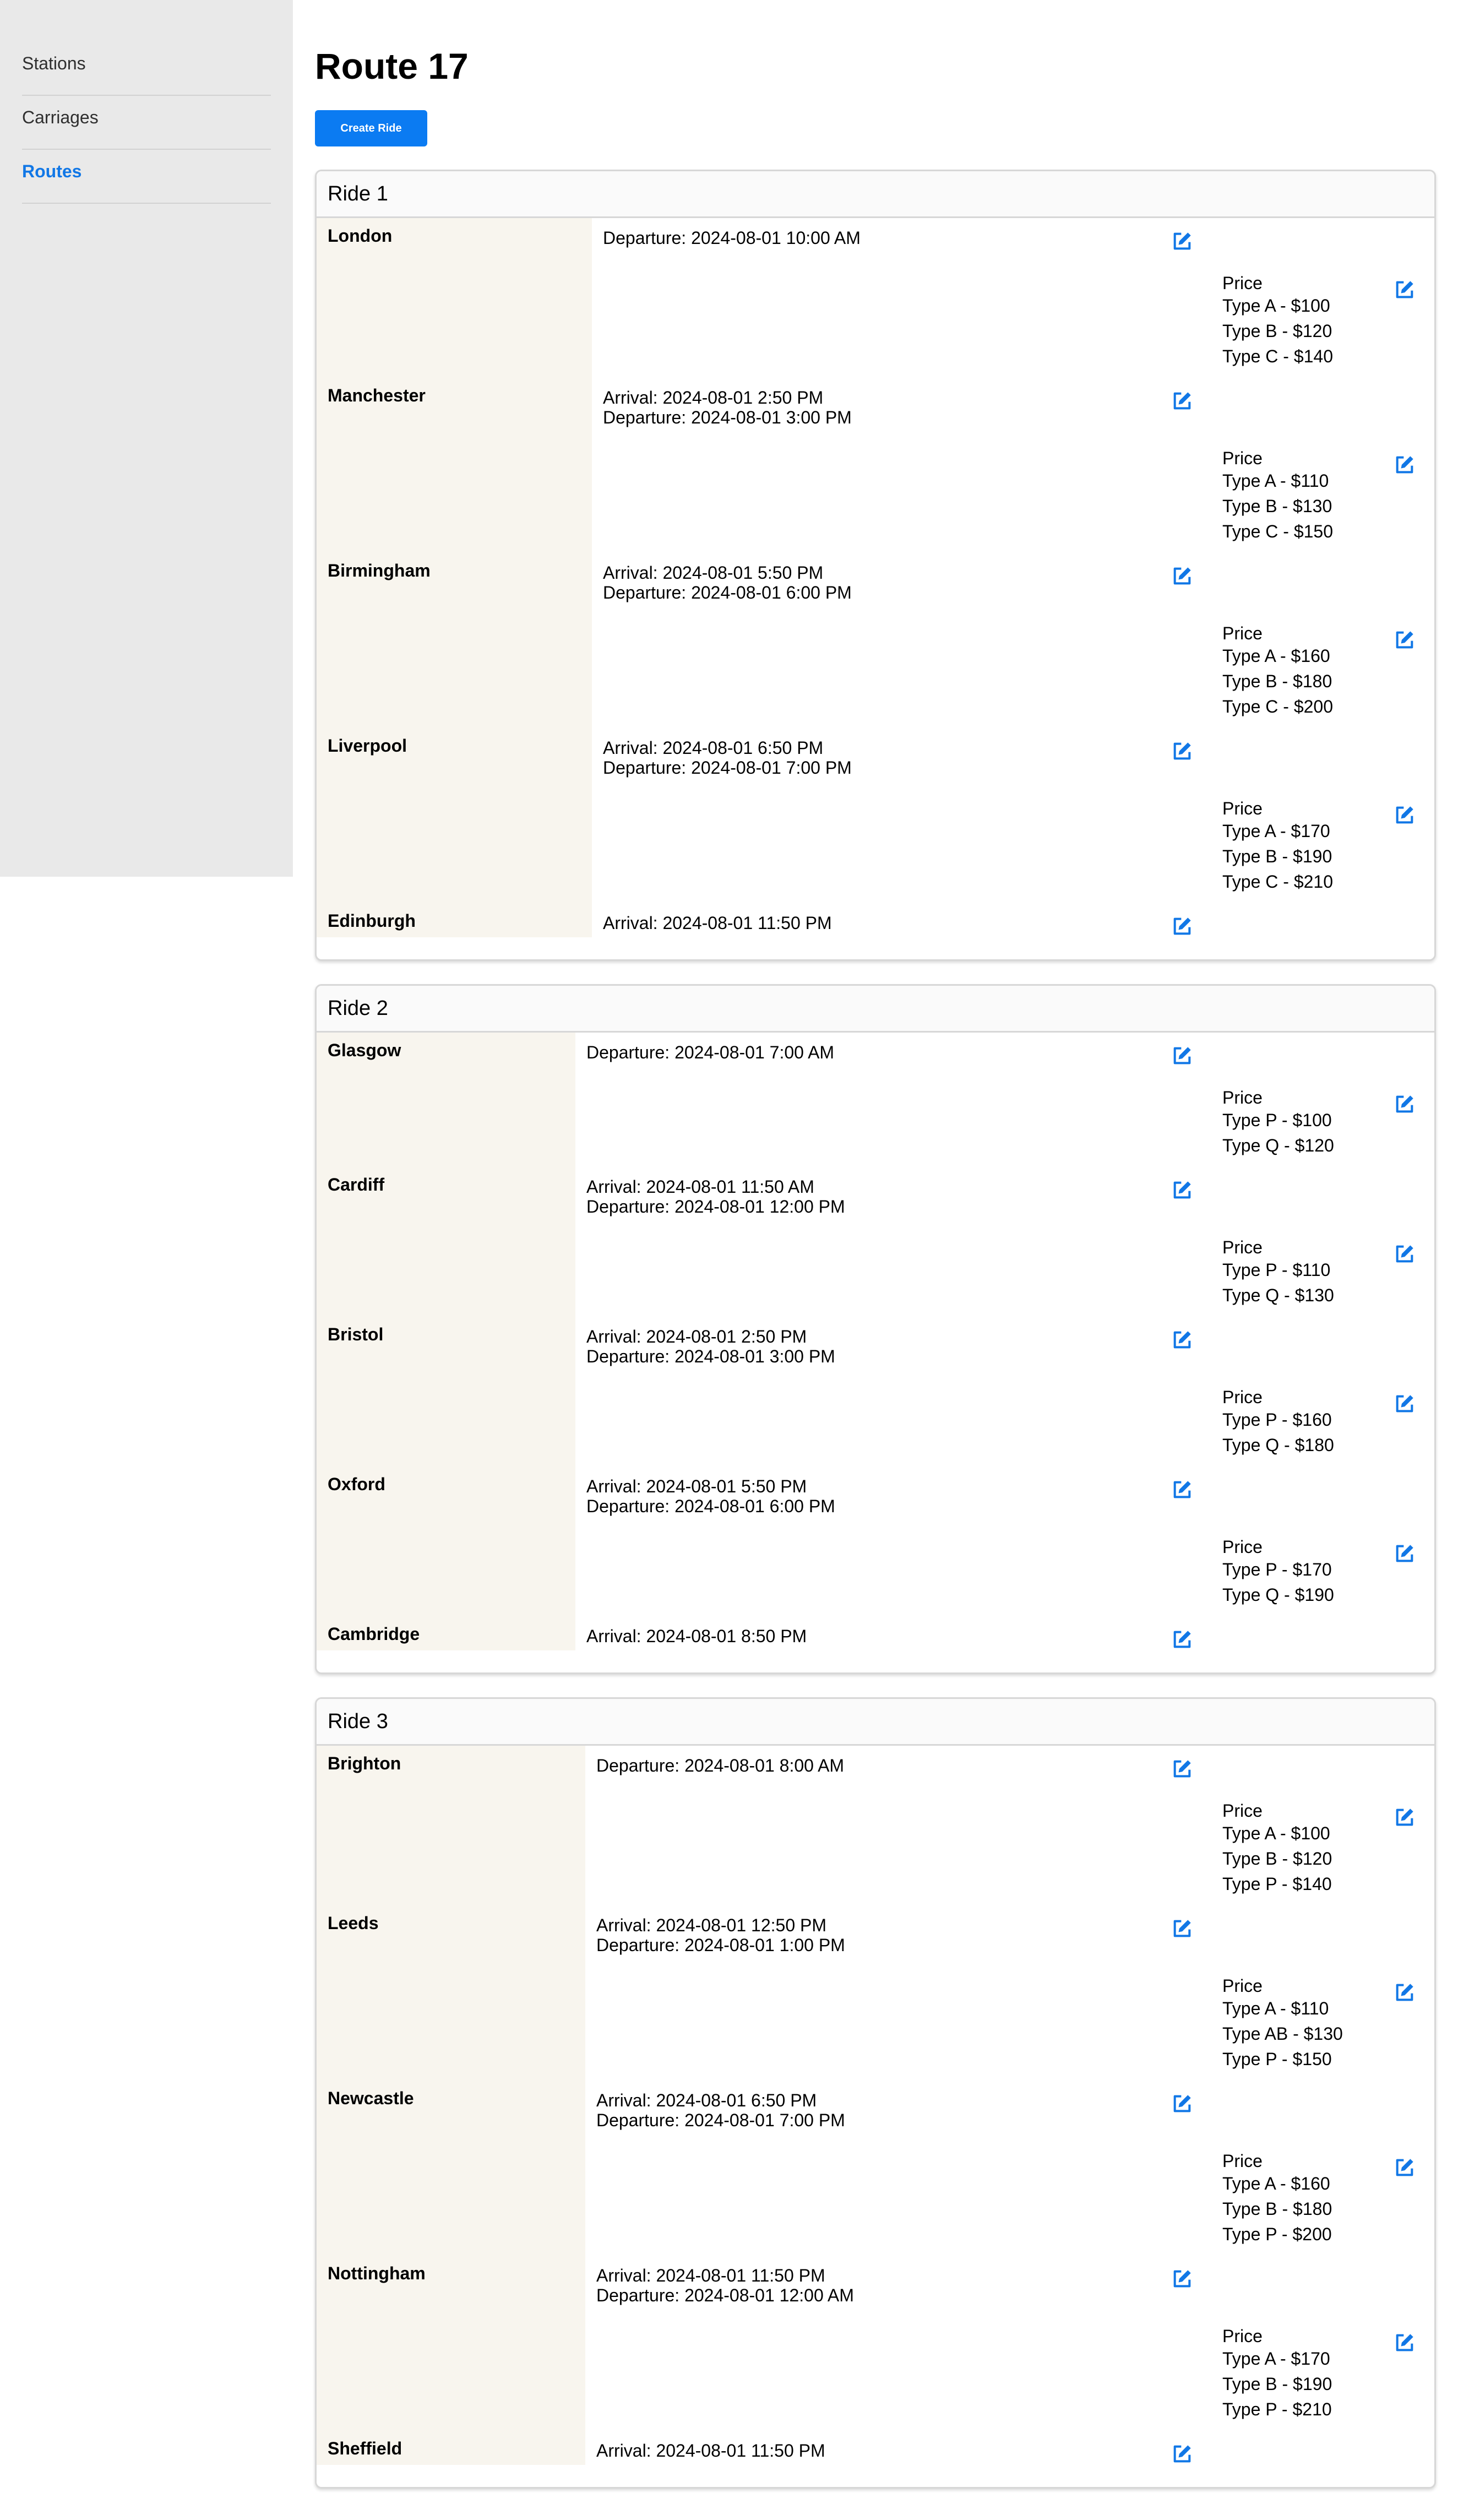 The height and width of the screenshot is (2520, 1458). What do you see at coordinates (1277, 882) in the screenshot?
I see `price-item: Type C - $210` at bounding box center [1277, 882].